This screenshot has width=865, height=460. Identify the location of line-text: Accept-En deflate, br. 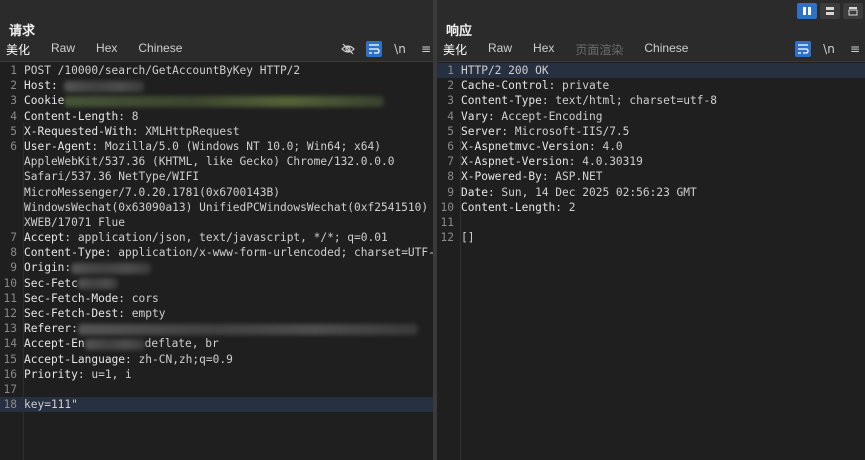
(121, 343).